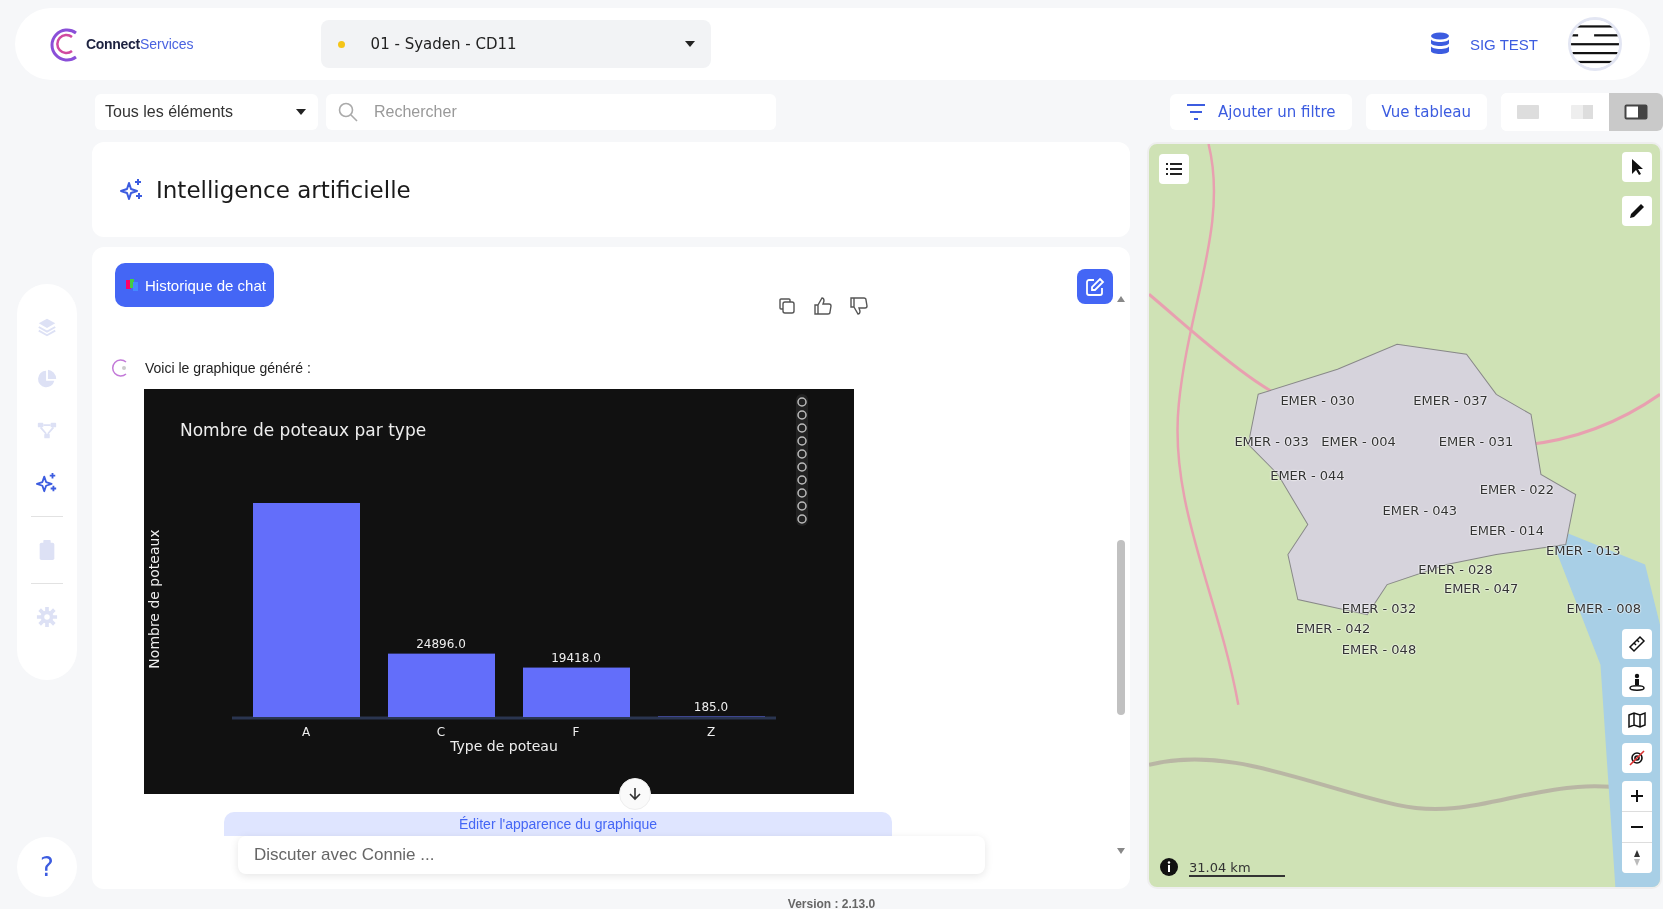 Image resolution: width=1663 pixels, height=909 pixels. I want to click on region-label: EMER - 043, so click(1420, 510).